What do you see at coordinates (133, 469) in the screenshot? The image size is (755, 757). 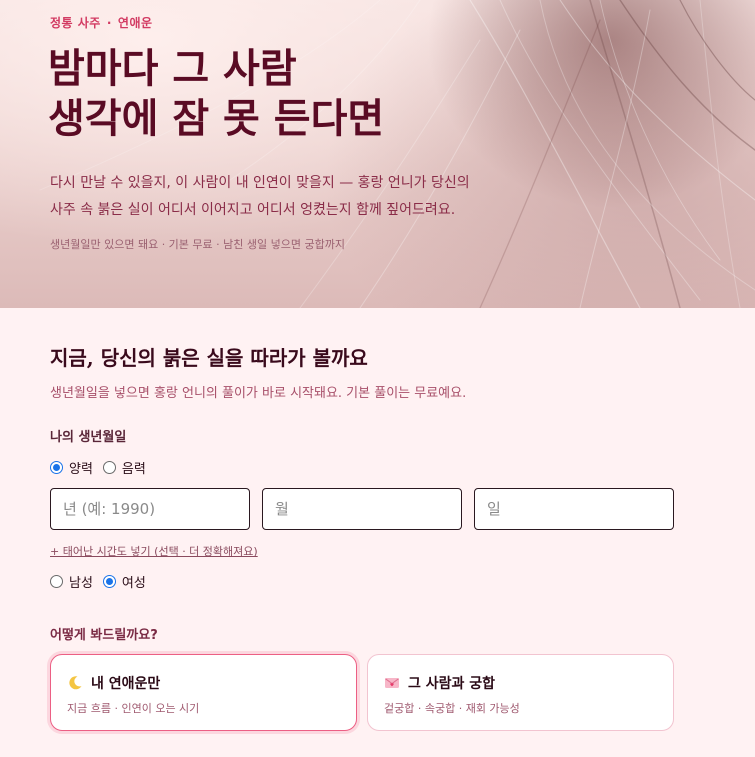 I see `lunar-label: 음력` at bounding box center [133, 469].